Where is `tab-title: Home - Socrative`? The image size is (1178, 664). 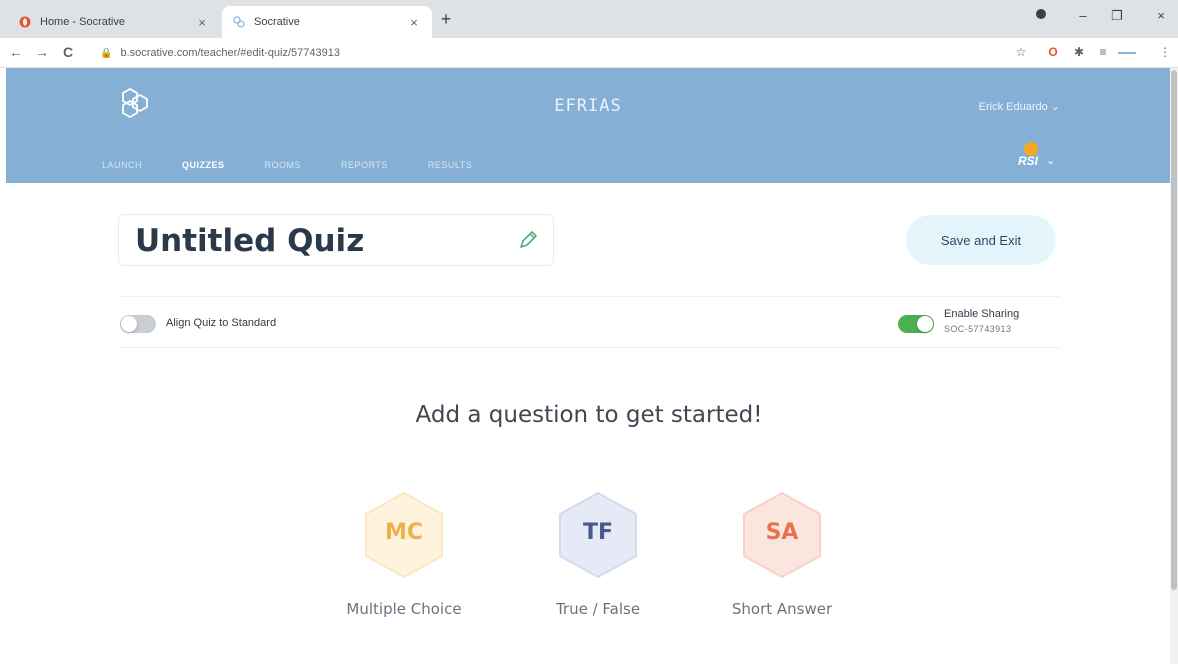
tab-title: Home - Socrative is located at coordinates (82, 22).